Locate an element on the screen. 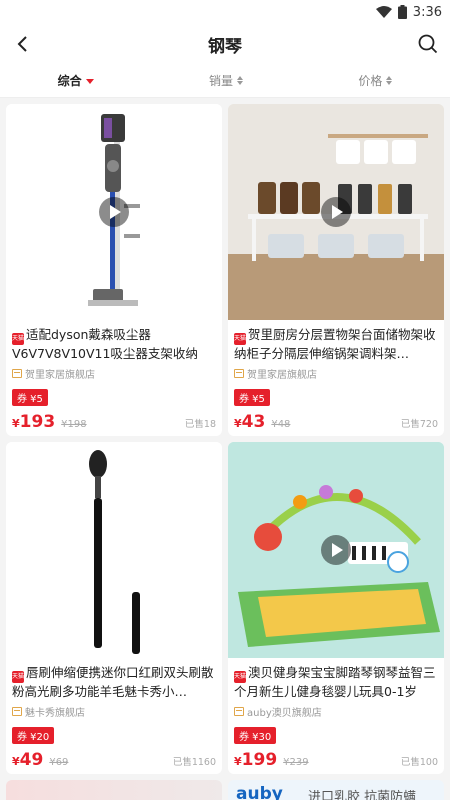  search-icon is located at coordinates (428, 44).